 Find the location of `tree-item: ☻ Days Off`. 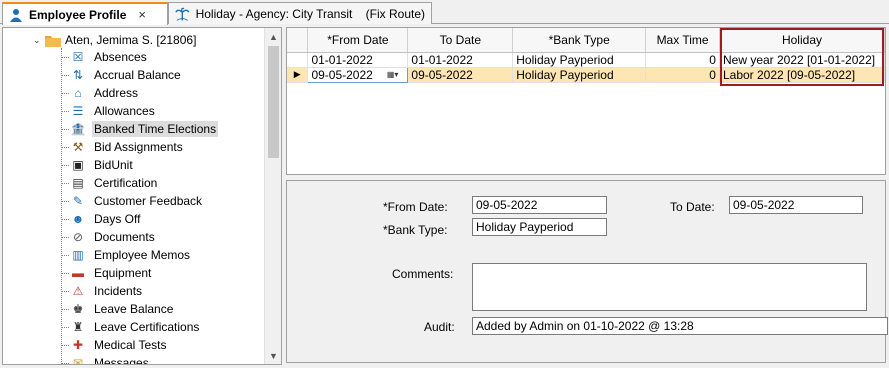

tree-item: ☻ Days Off is located at coordinates (101, 219).